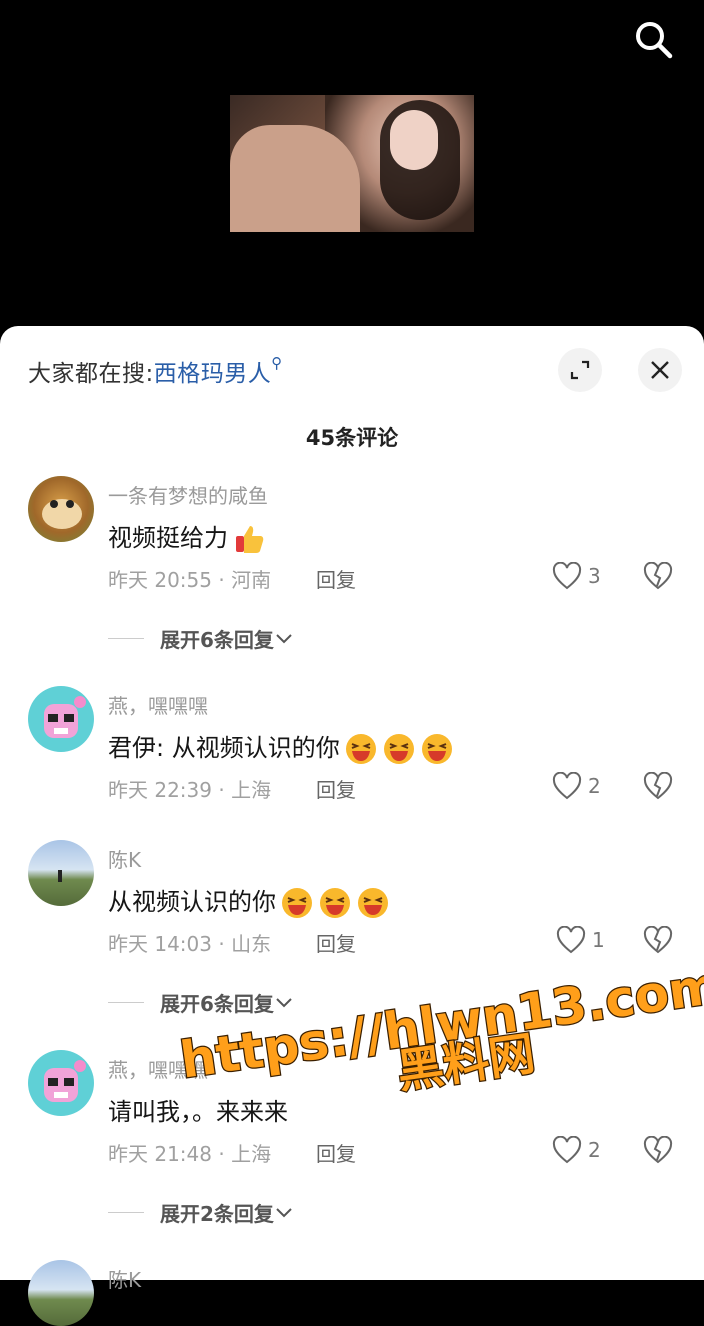 The image size is (704, 1326). I want to click on like-count: 3, so click(594, 576).